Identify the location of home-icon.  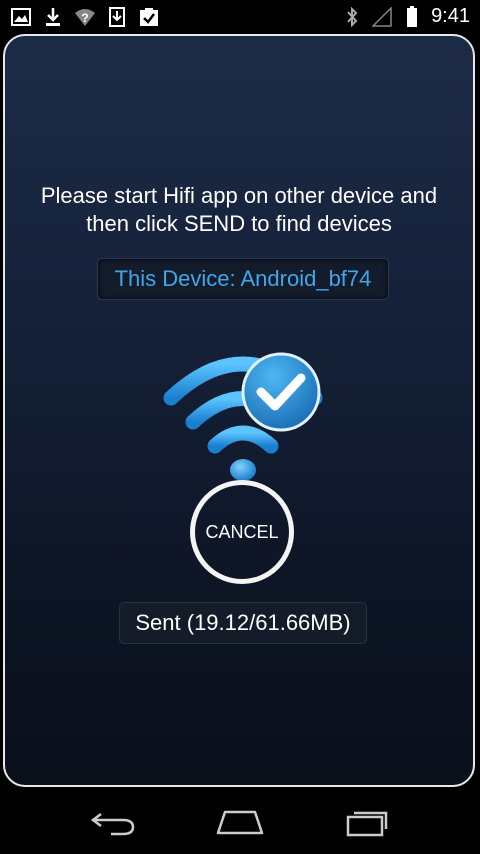
(240, 822).